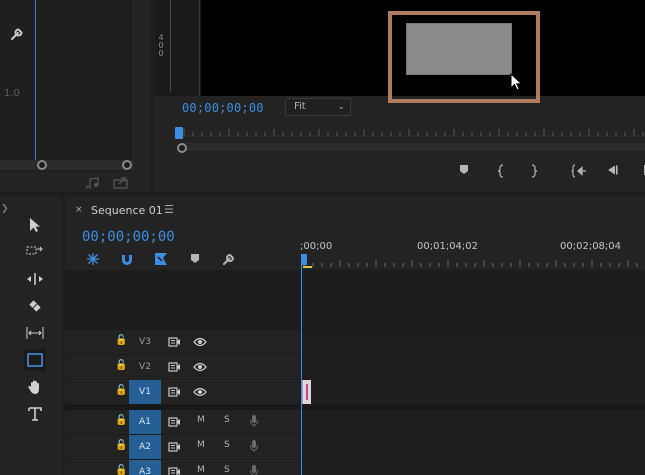 Image resolution: width=645 pixels, height=475 pixels. What do you see at coordinates (67, 165) in the screenshot?
I see `effect-controls-scrollbar` at bounding box center [67, 165].